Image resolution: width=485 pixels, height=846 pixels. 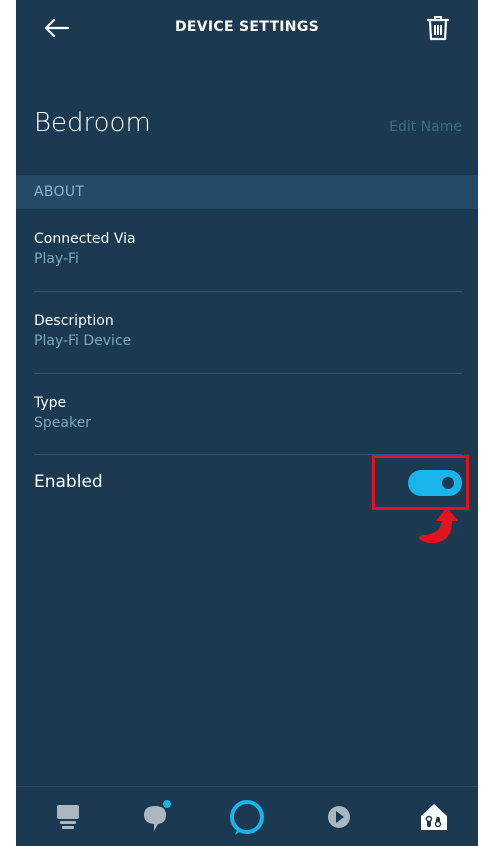 I want to click on about-section-header: ABOUT, so click(x=247, y=192).